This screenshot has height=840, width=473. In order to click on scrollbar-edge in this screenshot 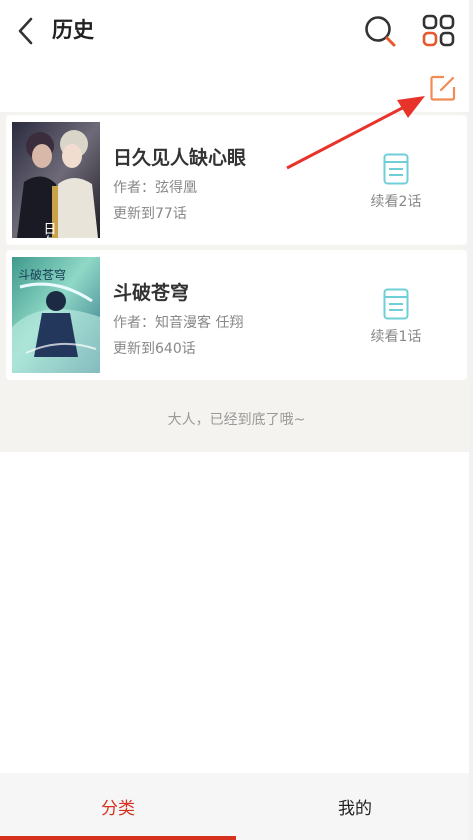, I will do `click(471, 420)`.